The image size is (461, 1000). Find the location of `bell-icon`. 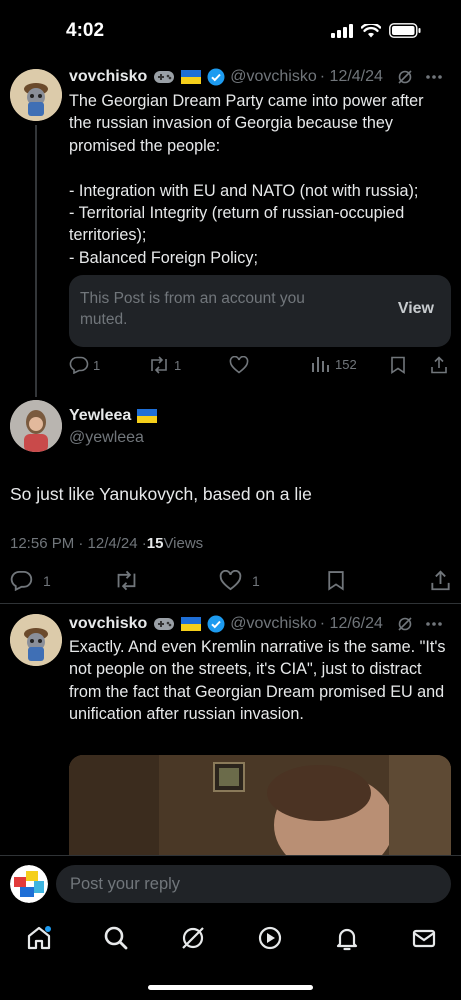

bell-icon is located at coordinates (347, 939).